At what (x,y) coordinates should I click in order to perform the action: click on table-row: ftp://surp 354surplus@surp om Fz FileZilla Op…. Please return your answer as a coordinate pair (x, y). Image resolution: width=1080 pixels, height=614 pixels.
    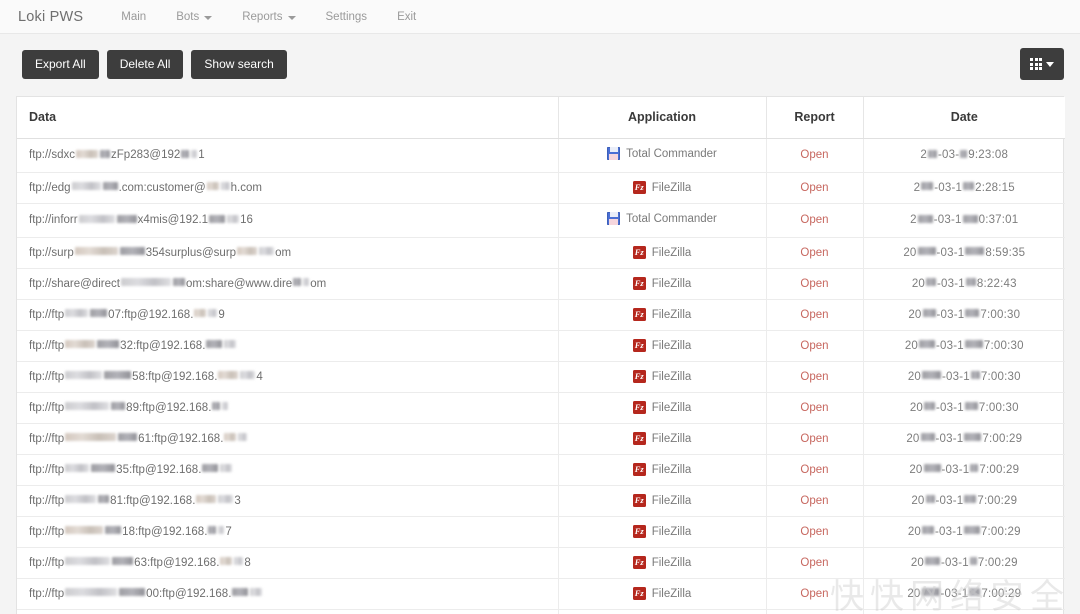
    Looking at the image, I should click on (541, 253).